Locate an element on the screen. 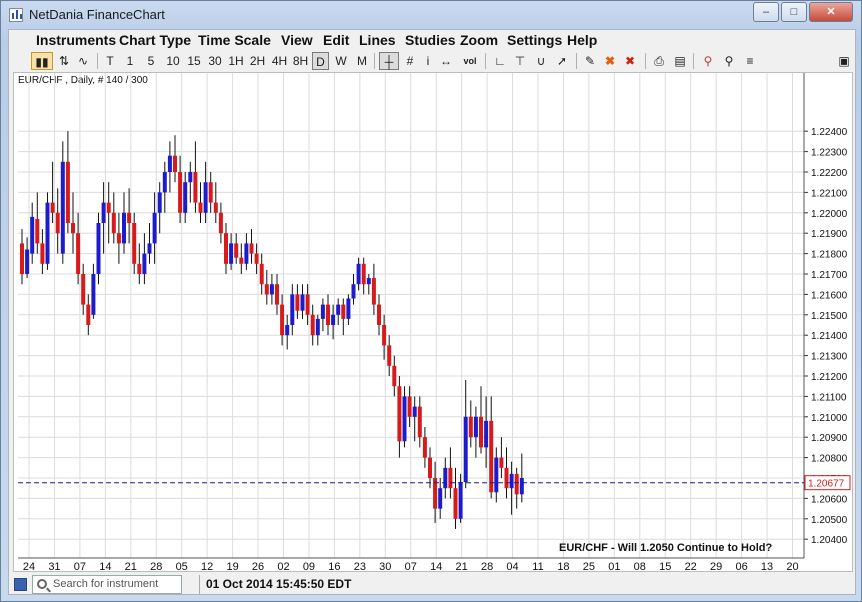 This screenshot has width=862, height=602. volume-icon: vol is located at coordinates (470, 61).